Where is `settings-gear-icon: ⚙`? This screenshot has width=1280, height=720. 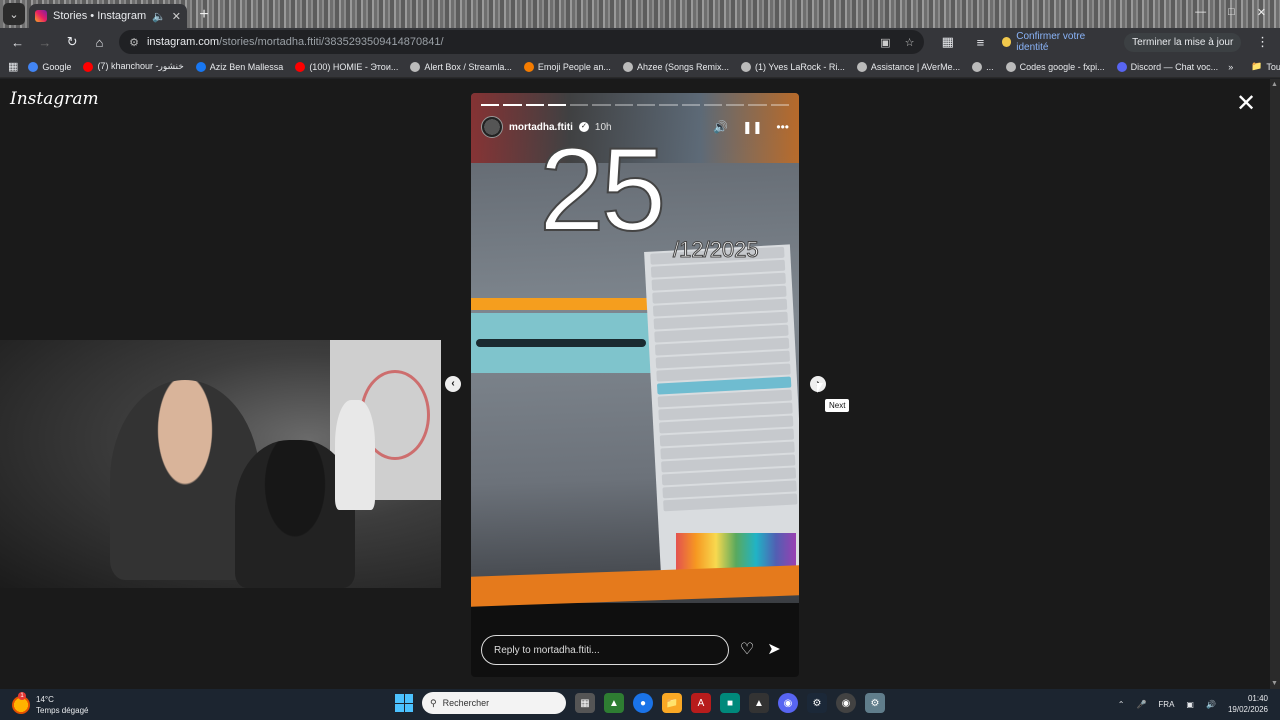 settings-gear-icon: ⚙ is located at coordinates (875, 703).